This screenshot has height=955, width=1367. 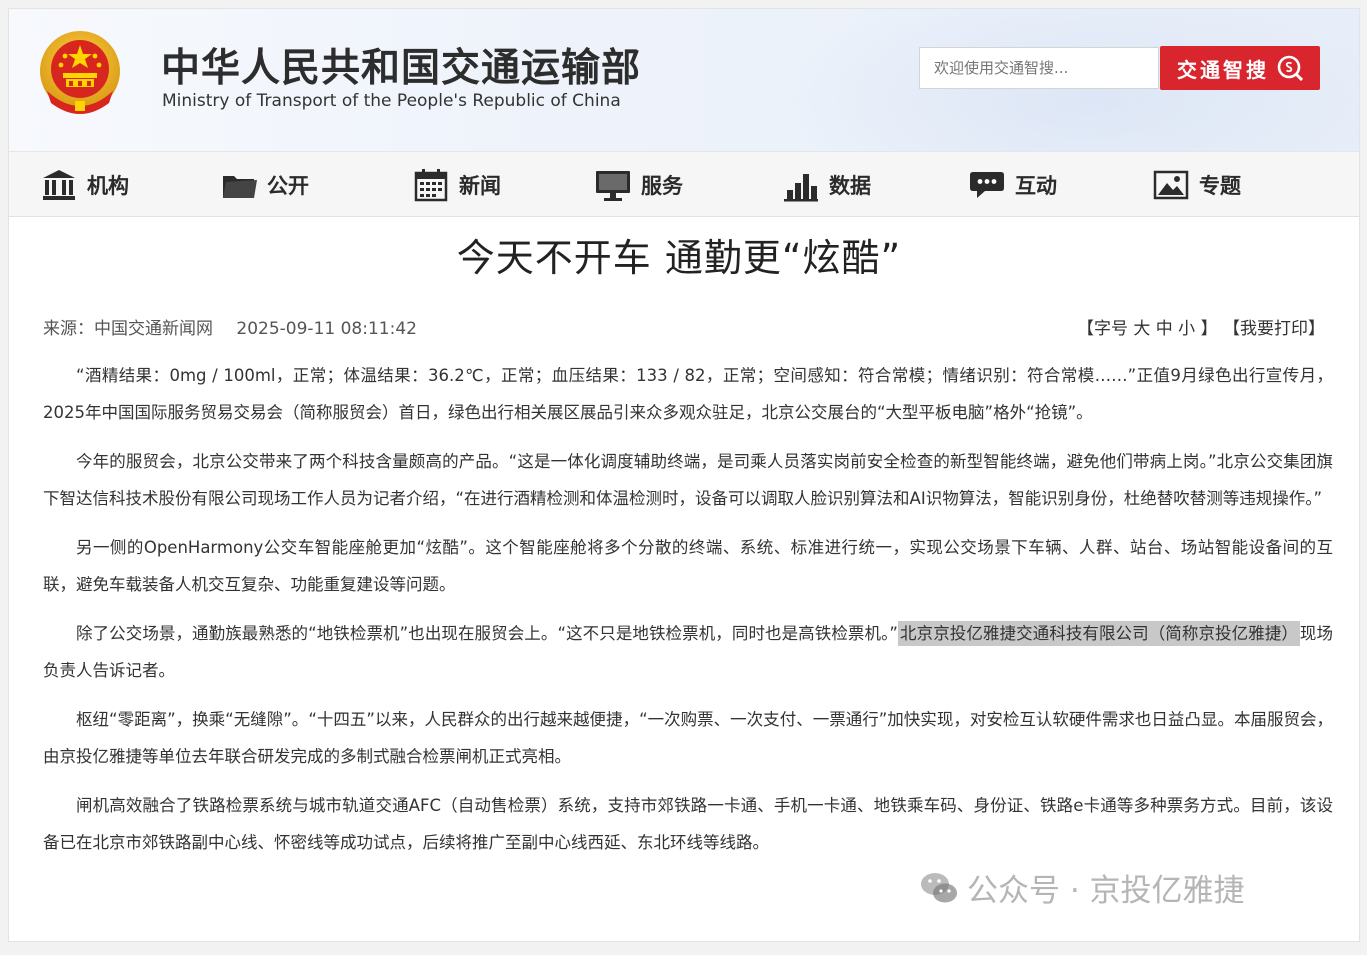 What do you see at coordinates (1098, 633) in the screenshot?
I see `highlighted-company-name: 北京京投亿雅捷交通科技有限公司（简称京投亿雅捷）` at bounding box center [1098, 633].